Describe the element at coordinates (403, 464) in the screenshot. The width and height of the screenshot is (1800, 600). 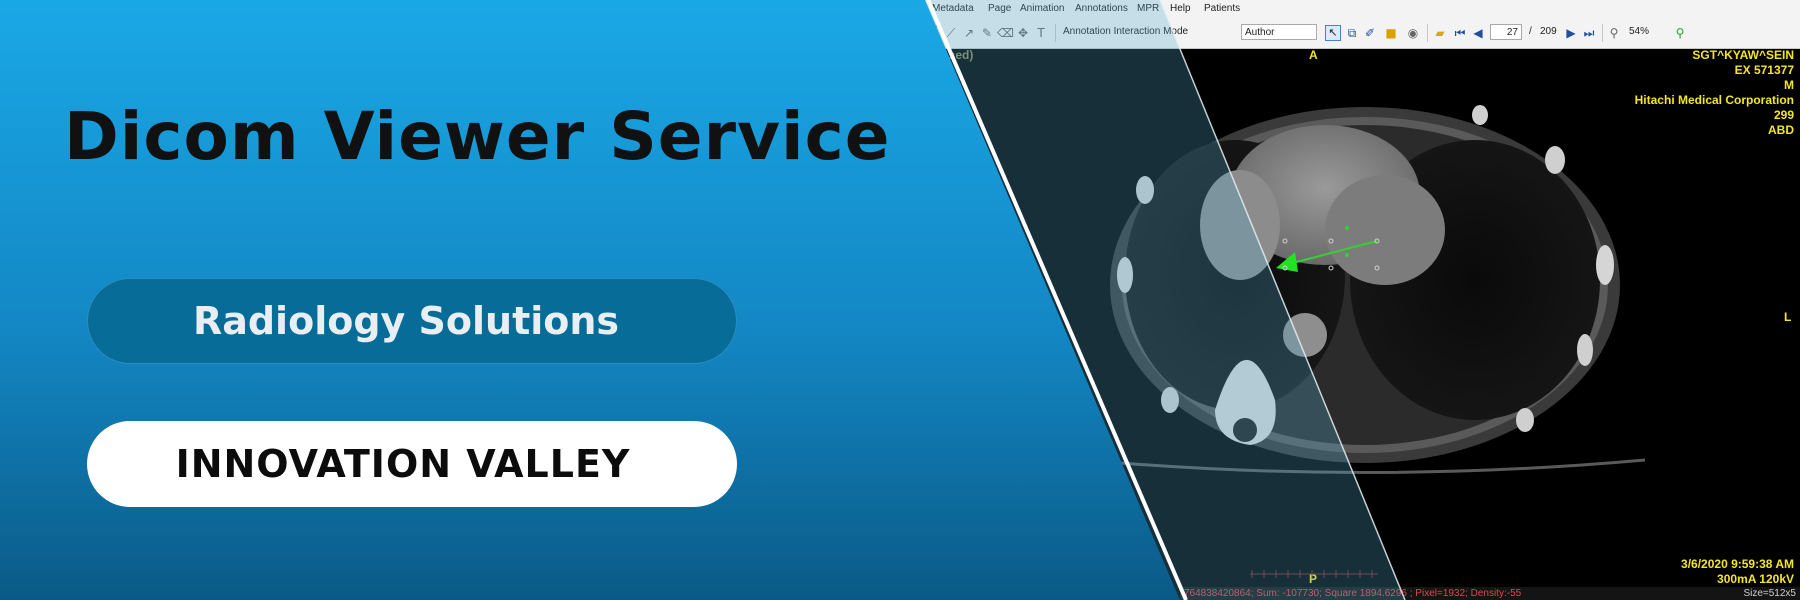
I see `innovation-valley-label: INNOVATION VALLEY` at that location.